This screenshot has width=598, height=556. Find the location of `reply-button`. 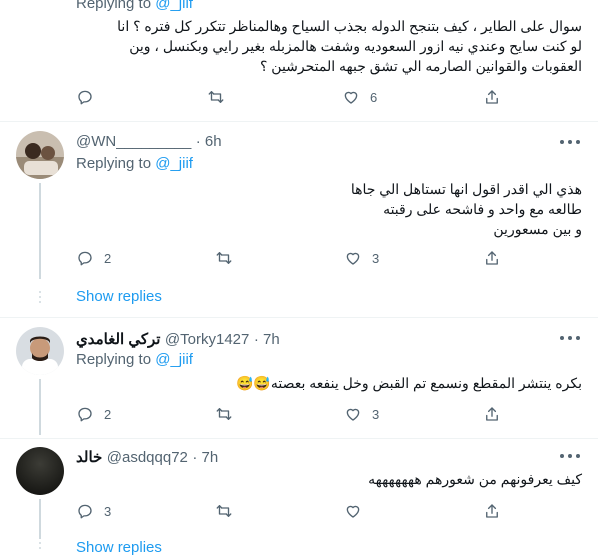

reply-button is located at coordinates (90, 97).